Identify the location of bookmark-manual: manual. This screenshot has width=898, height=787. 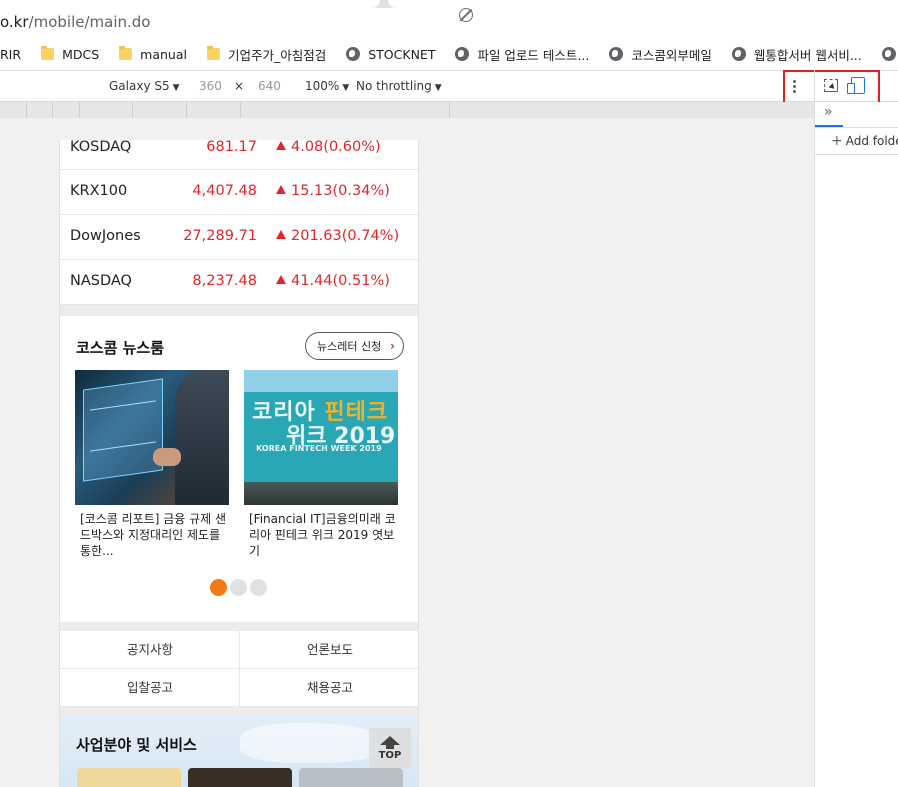
(153, 54).